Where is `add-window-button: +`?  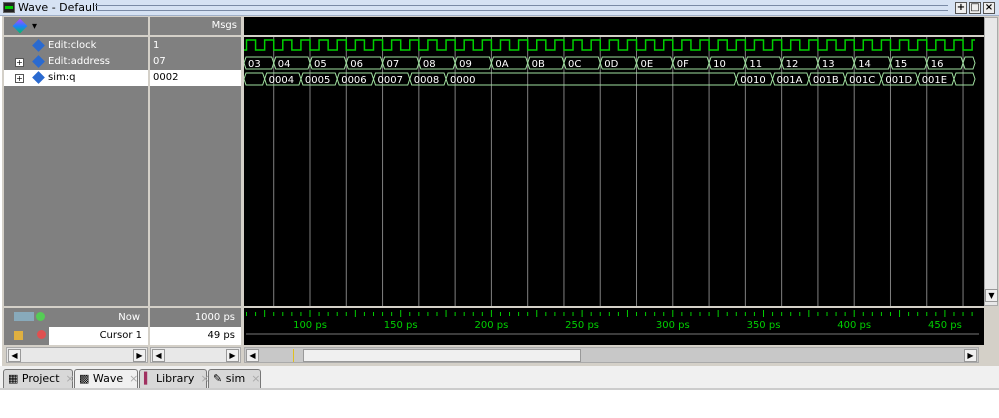
add-window-button: + is located at coordinates (961, 8).